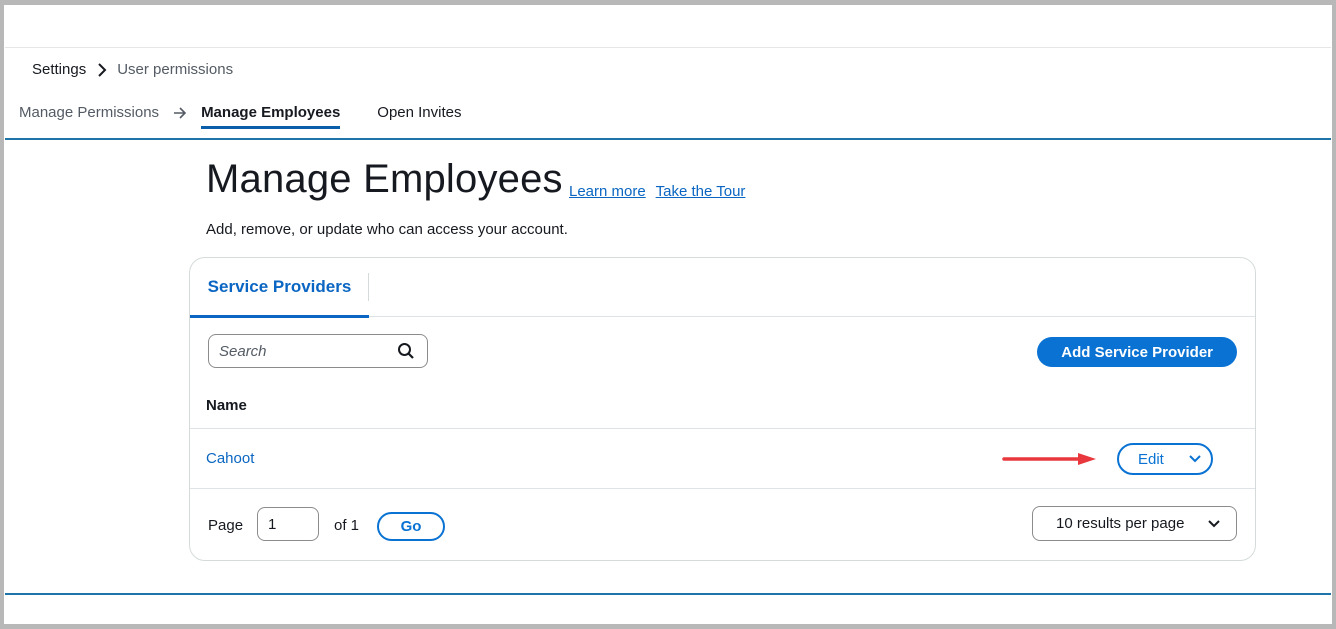  I want to click on learn-more-link: Learn more, so click(607, 191).